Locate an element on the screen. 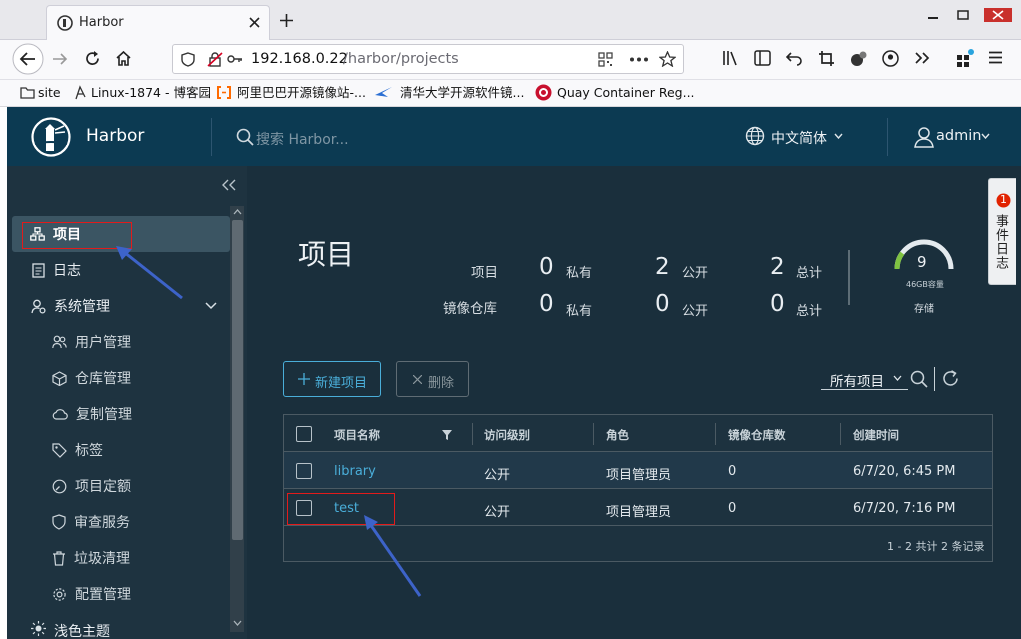 The width and height of the screenshot is (1021, 639). folder-icon is located at coordinates (27, 93).